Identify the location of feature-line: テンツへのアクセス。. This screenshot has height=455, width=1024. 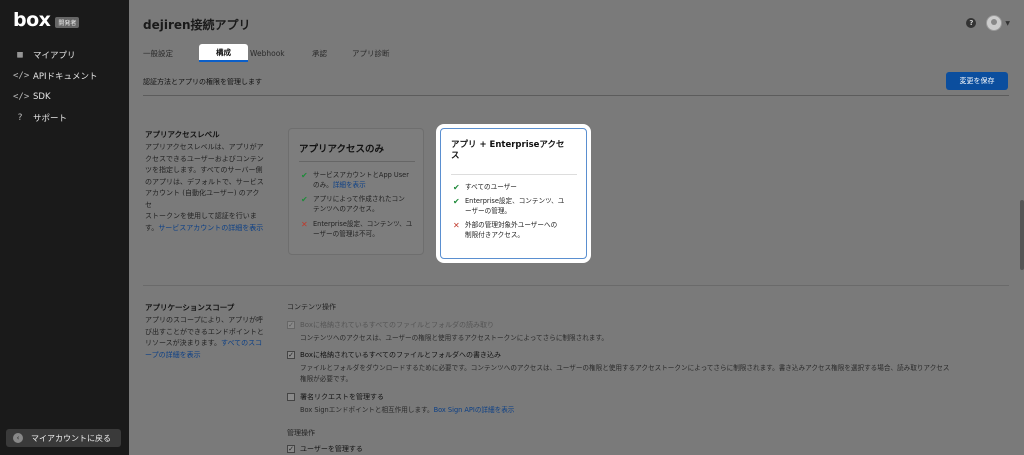
(346, 208).